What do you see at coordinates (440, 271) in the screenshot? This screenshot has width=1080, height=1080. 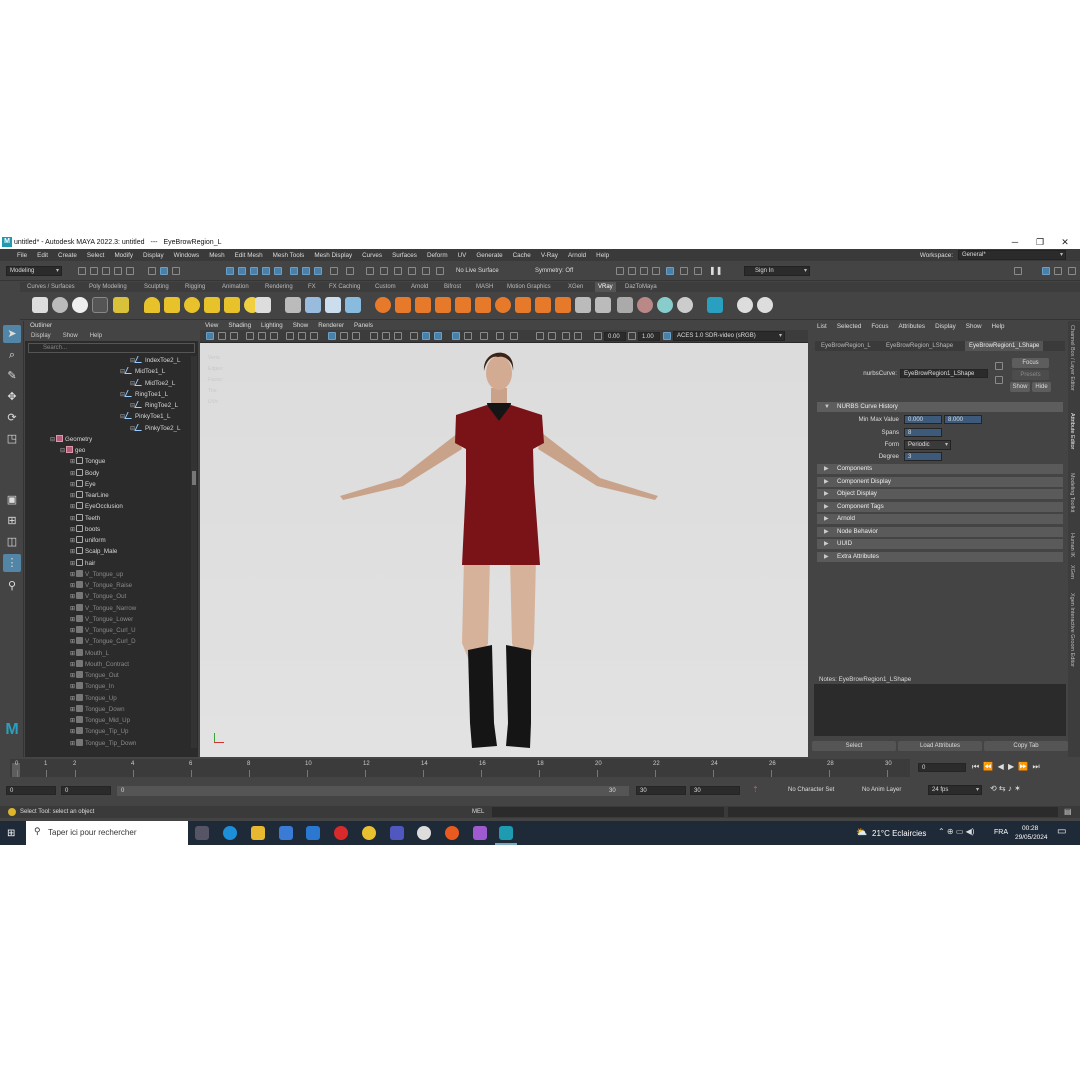 I see `rotate-icon` at bounding box center [440, 271].